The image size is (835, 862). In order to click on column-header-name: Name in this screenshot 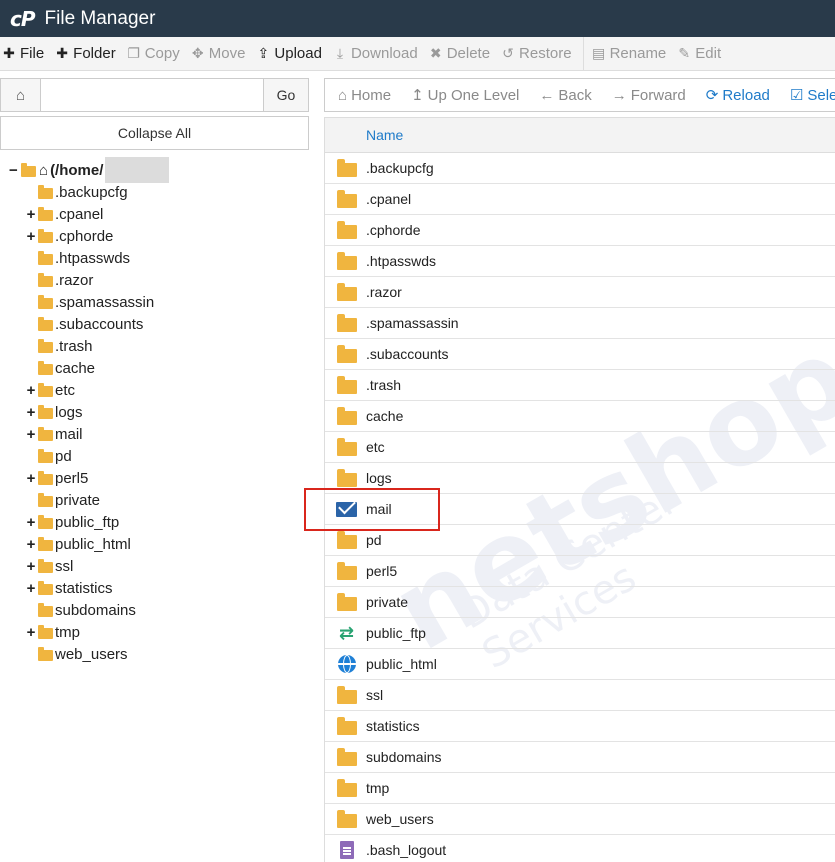, I will do `click(384, 135)`.